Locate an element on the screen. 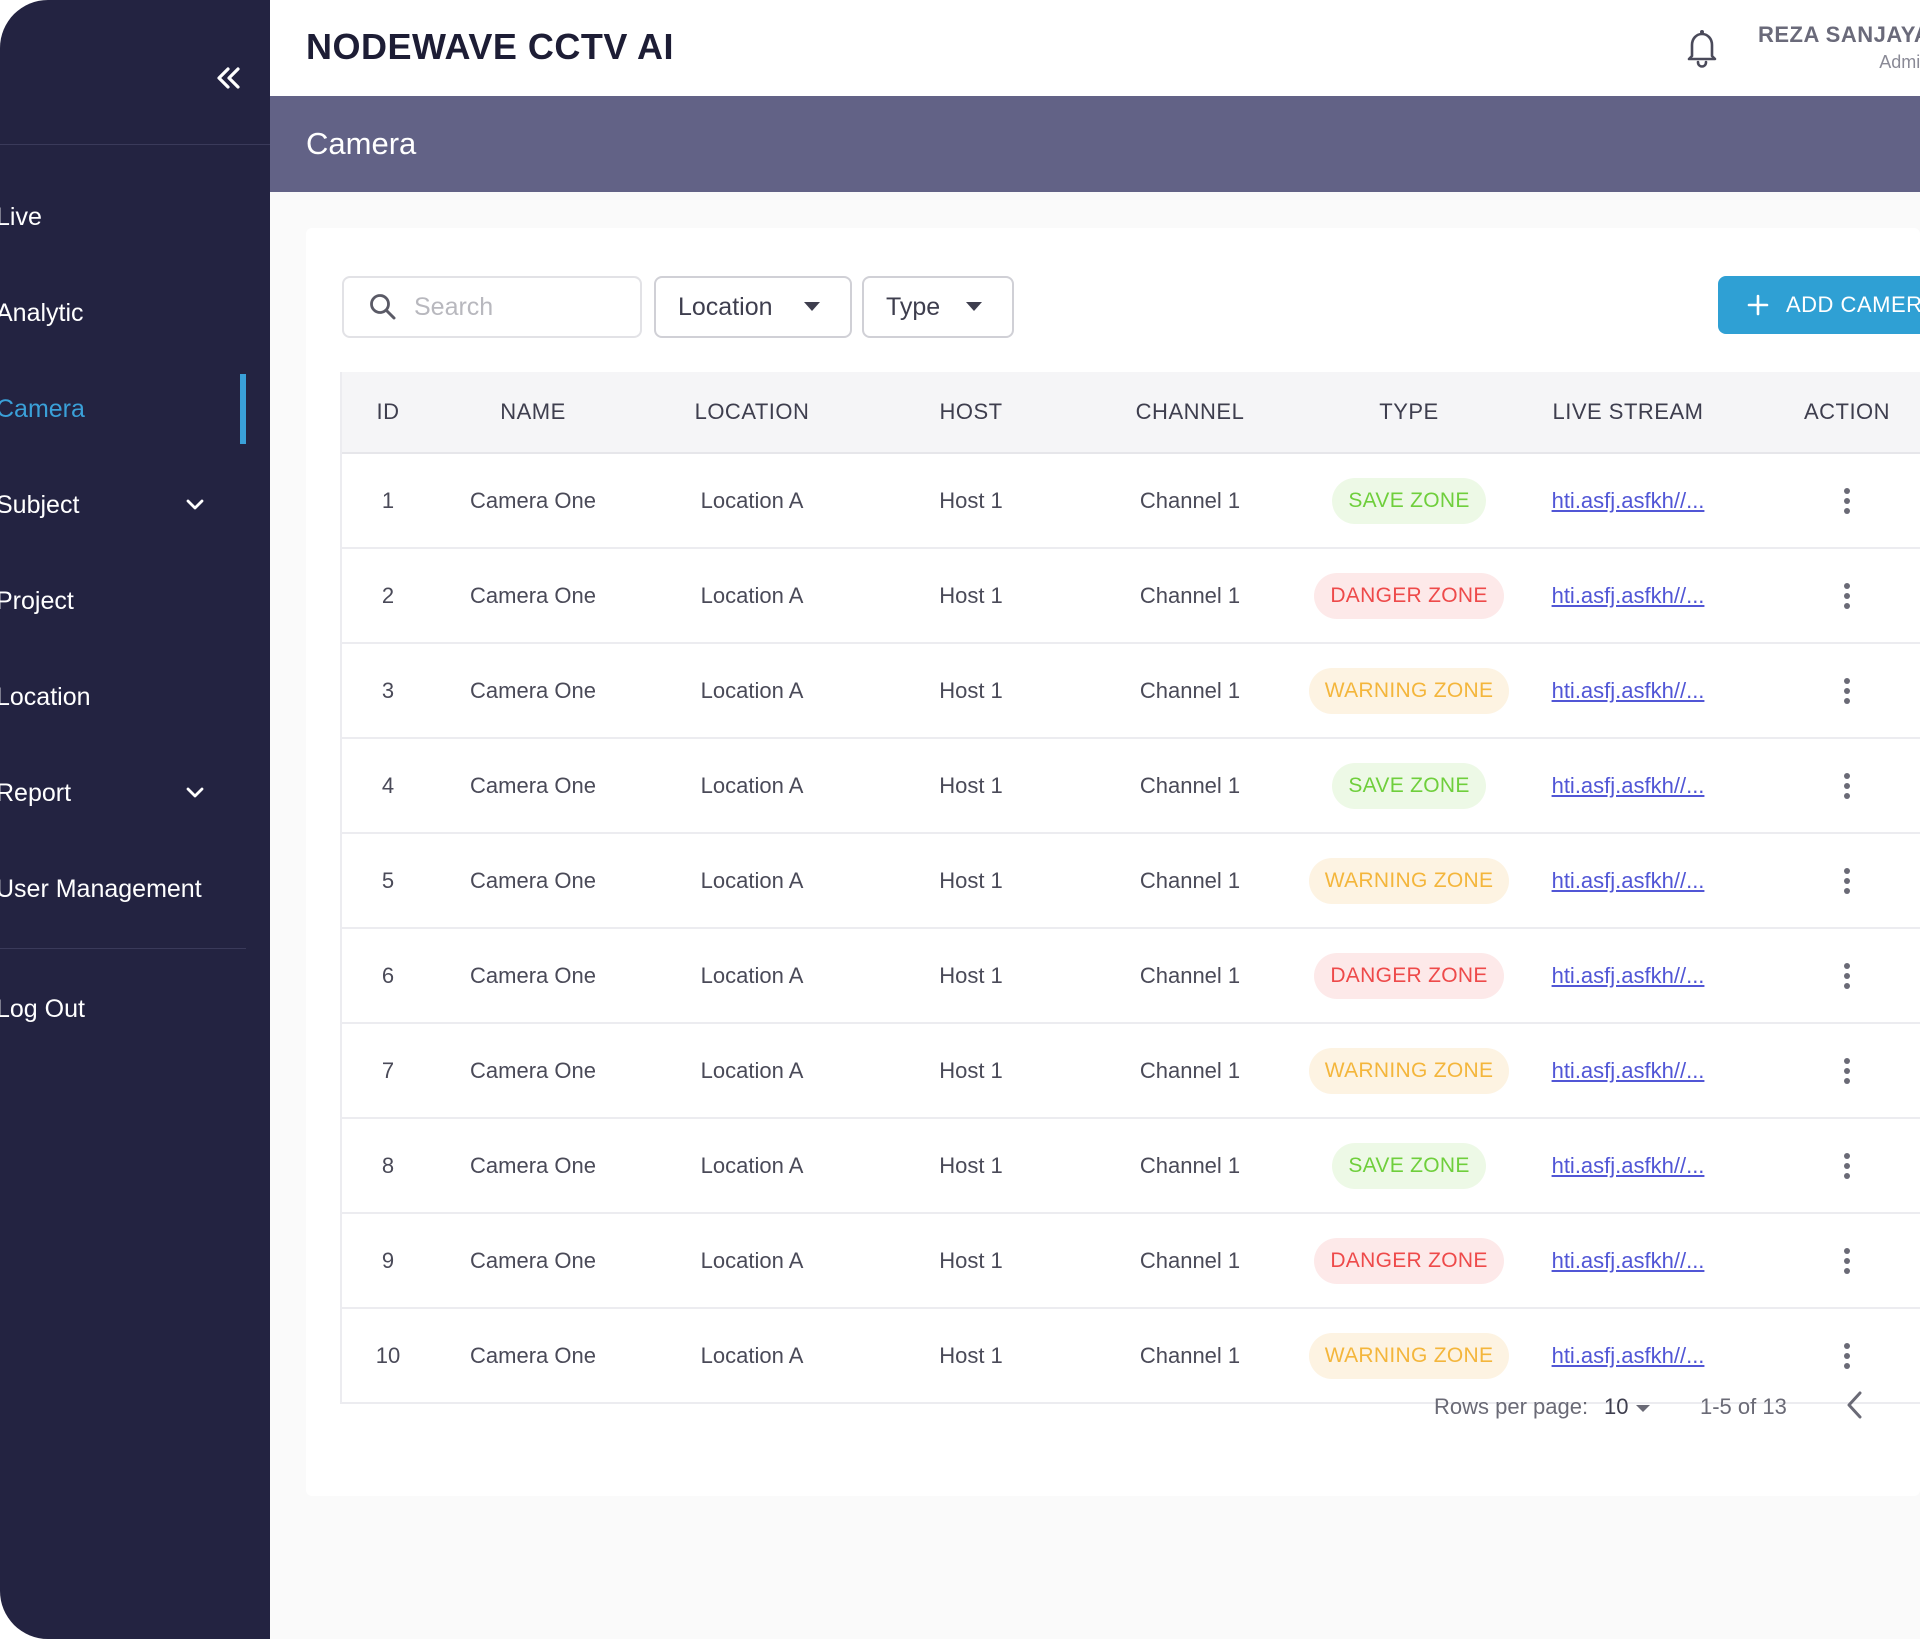 This screenshot has height=1639, width=1920. logout-label: Log Out is located at coordinates (42, 1008).